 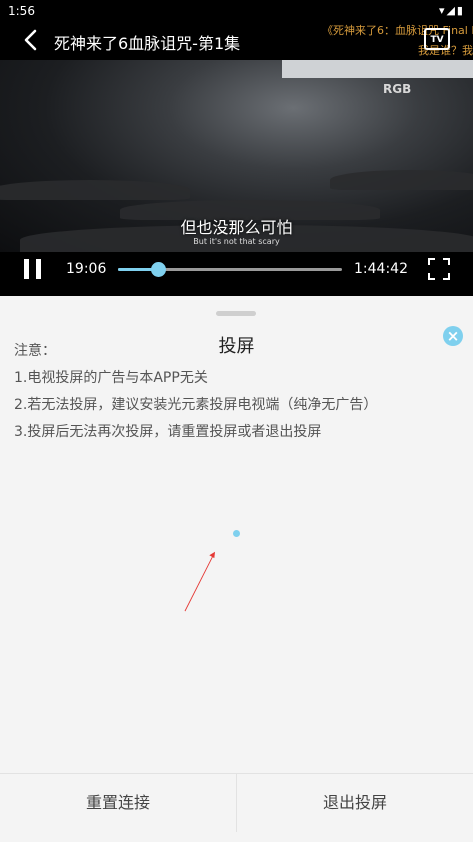 I want to click on reset-connection-button: 重置连接, so click(x=118, y=808).